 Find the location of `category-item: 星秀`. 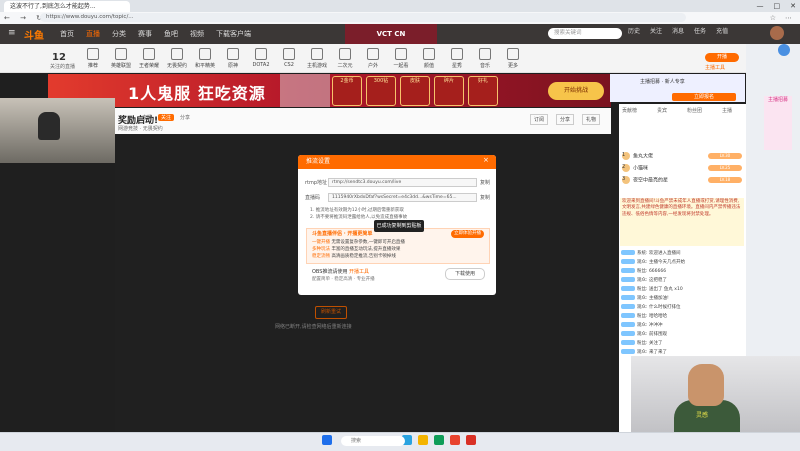

category-item: 星秀 is located at coordinates (457, 58).